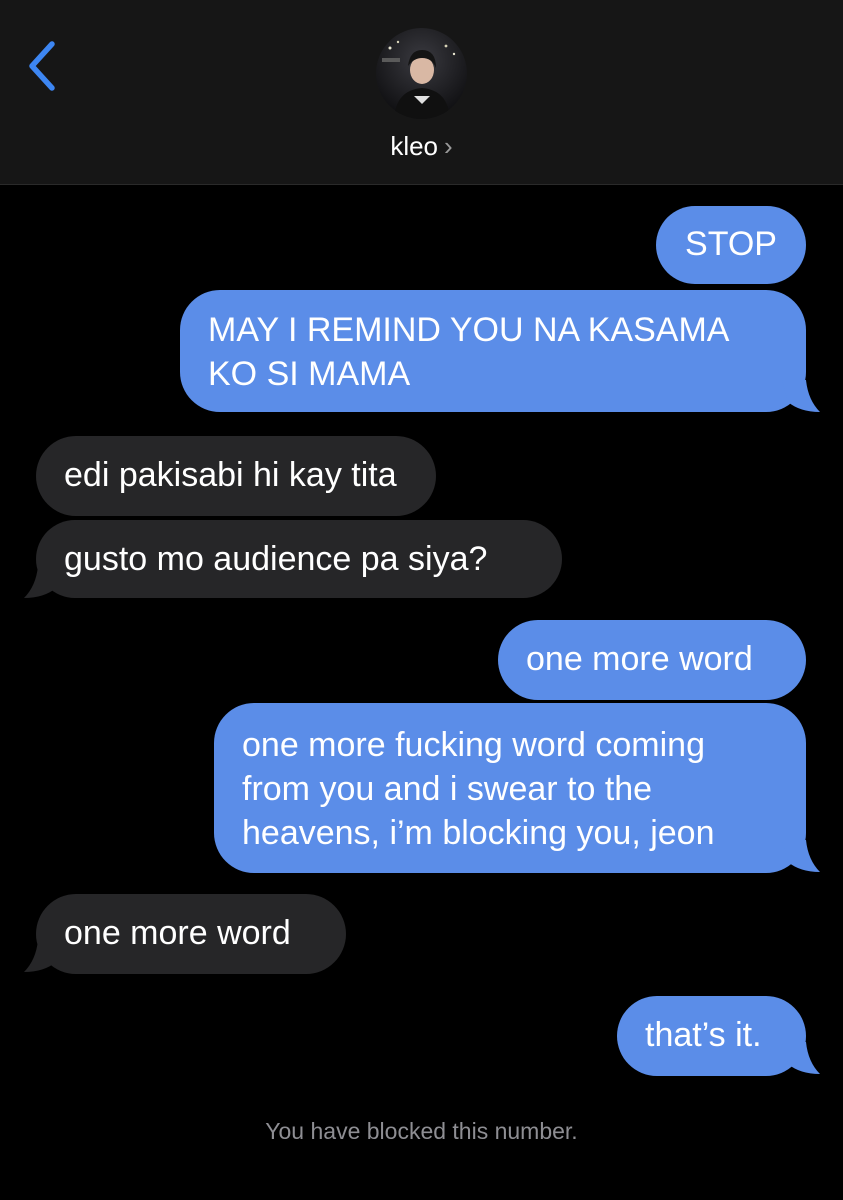  Describe the element at coordinates (414, 146) in the screenshot. I see `contact-name: kleo` at that location.